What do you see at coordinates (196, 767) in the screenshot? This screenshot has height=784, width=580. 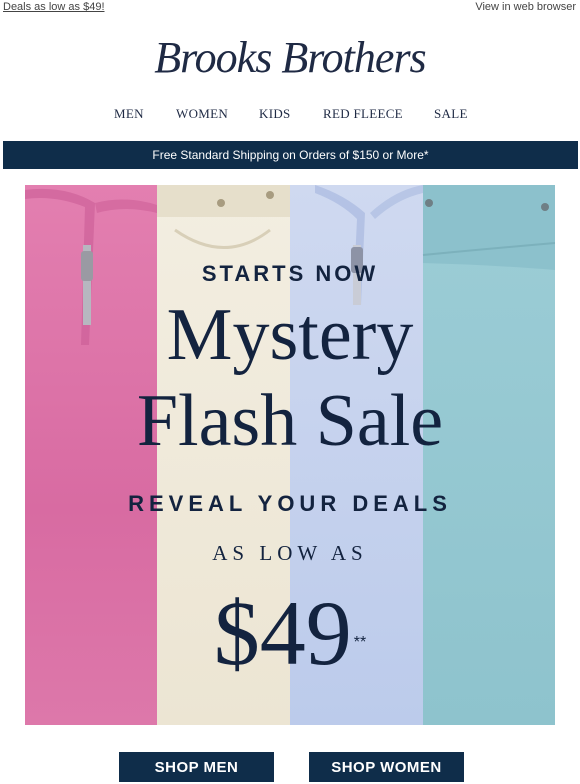 I see `shop-men-button: SHOP MEN` at bounding box center [196, 767].